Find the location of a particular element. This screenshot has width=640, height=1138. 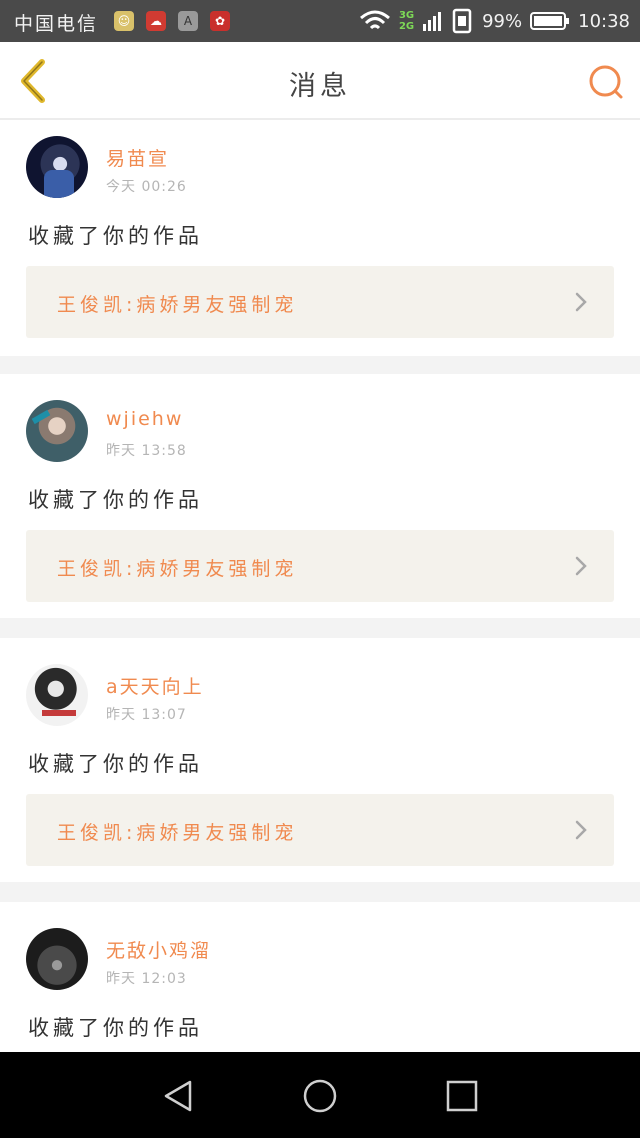

username: 无敌小鸡溜 is located at coordinates (158, 949).